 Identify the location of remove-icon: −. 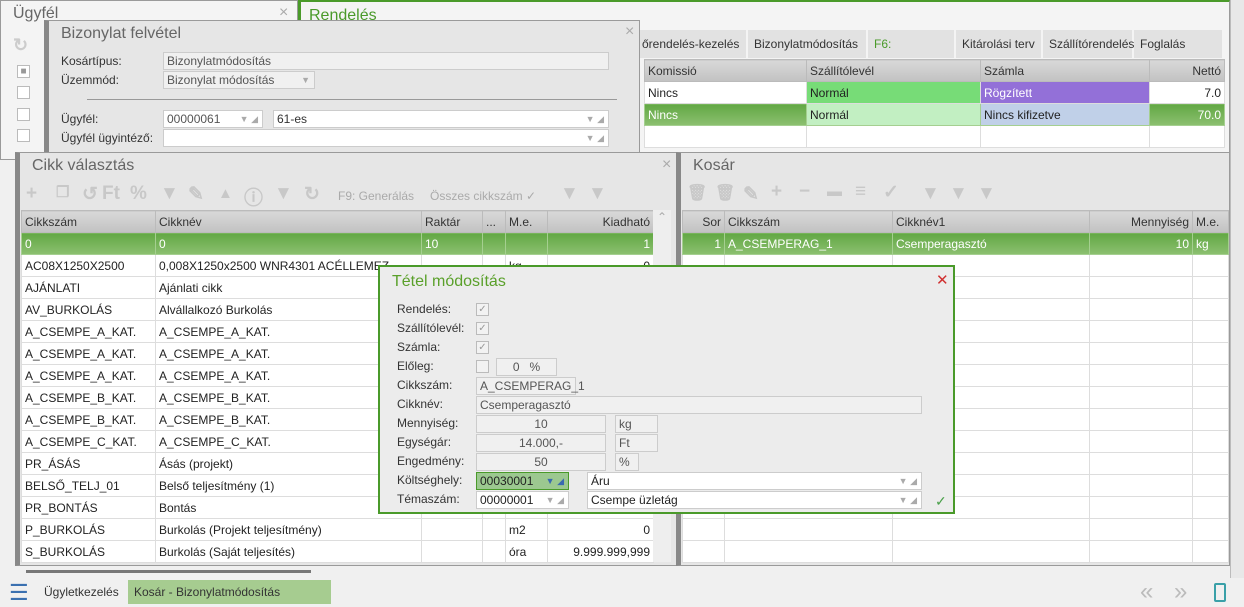
(804, 192).